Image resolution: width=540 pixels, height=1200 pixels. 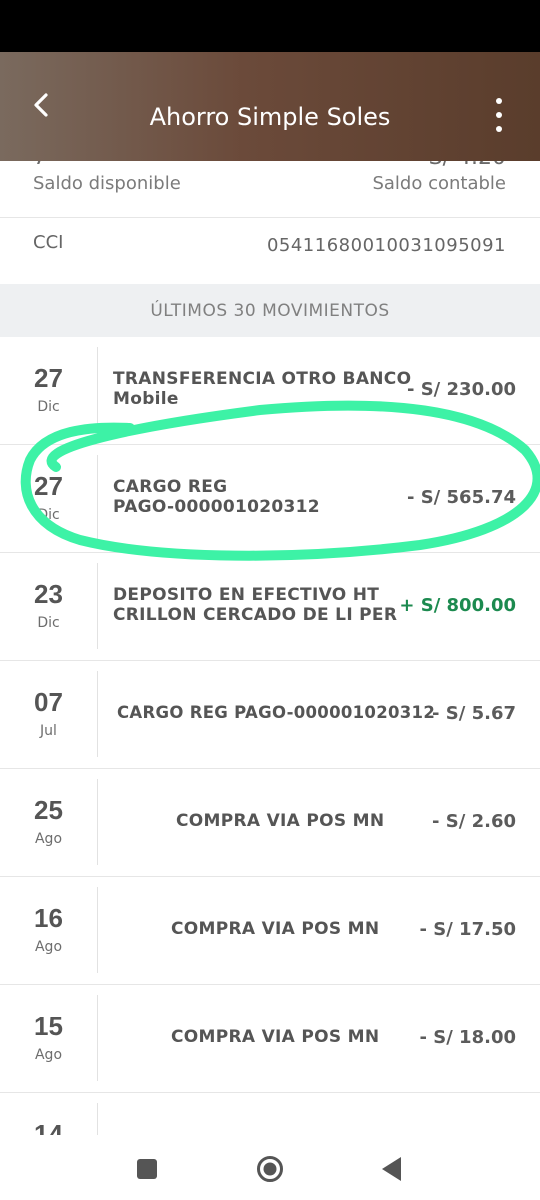 I want to click on movement-amount: - S/ 17.50, so click(x=467, y=929).